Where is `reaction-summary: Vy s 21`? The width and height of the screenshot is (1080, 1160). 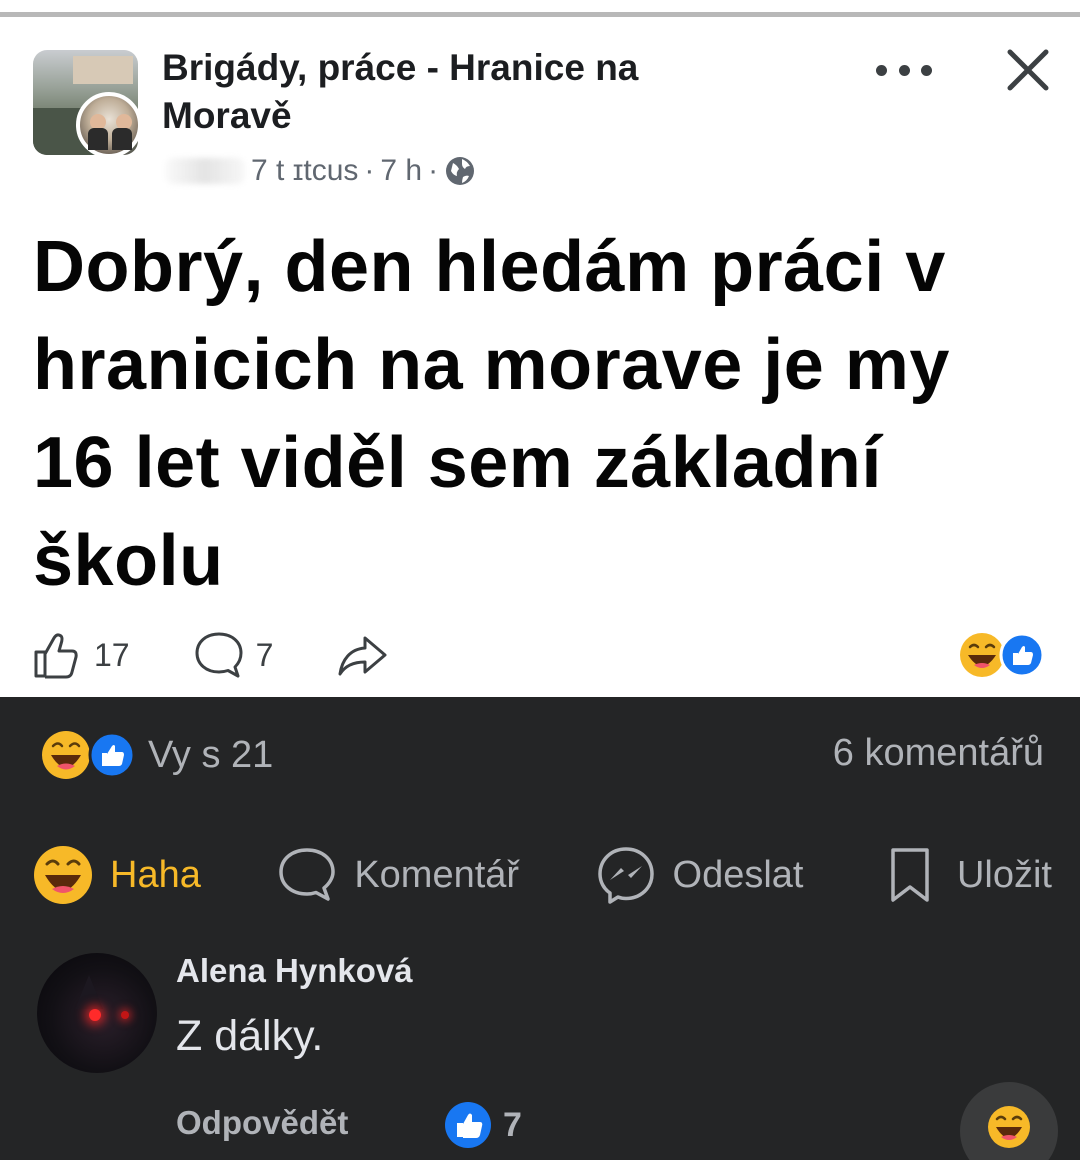
reaction-summary: Vy s 21 is located at coordinates (156, 755).